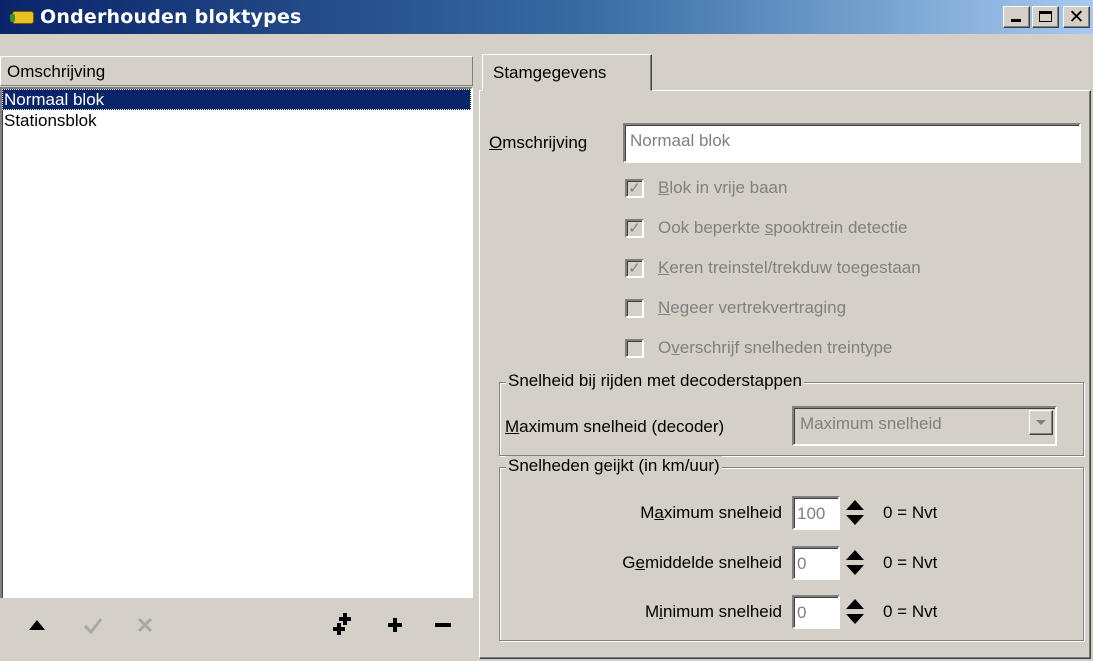 The width and height of the screenshot is (1093, 661). What do you see at coordinates (655, 381) in the screenshot?
I see `group-title: Snelheid bij rijden met decoderstappen` at bounding box center [655, 381].